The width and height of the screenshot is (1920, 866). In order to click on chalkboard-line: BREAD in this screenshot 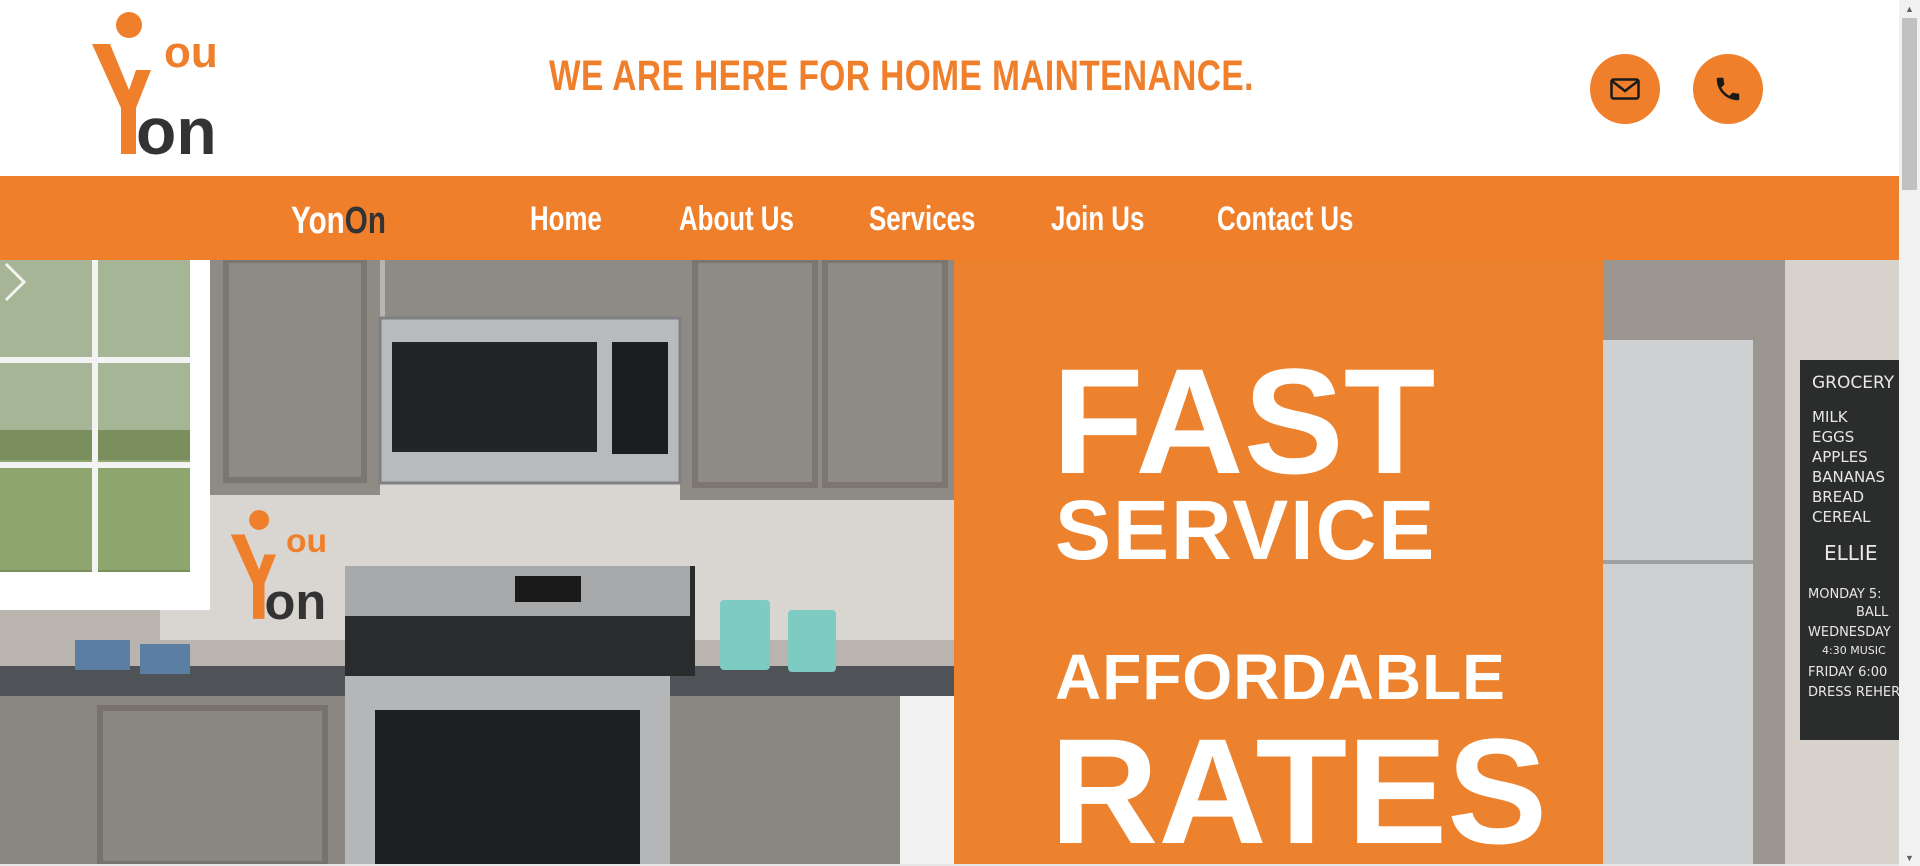, I will do `click(1838, 497)`.